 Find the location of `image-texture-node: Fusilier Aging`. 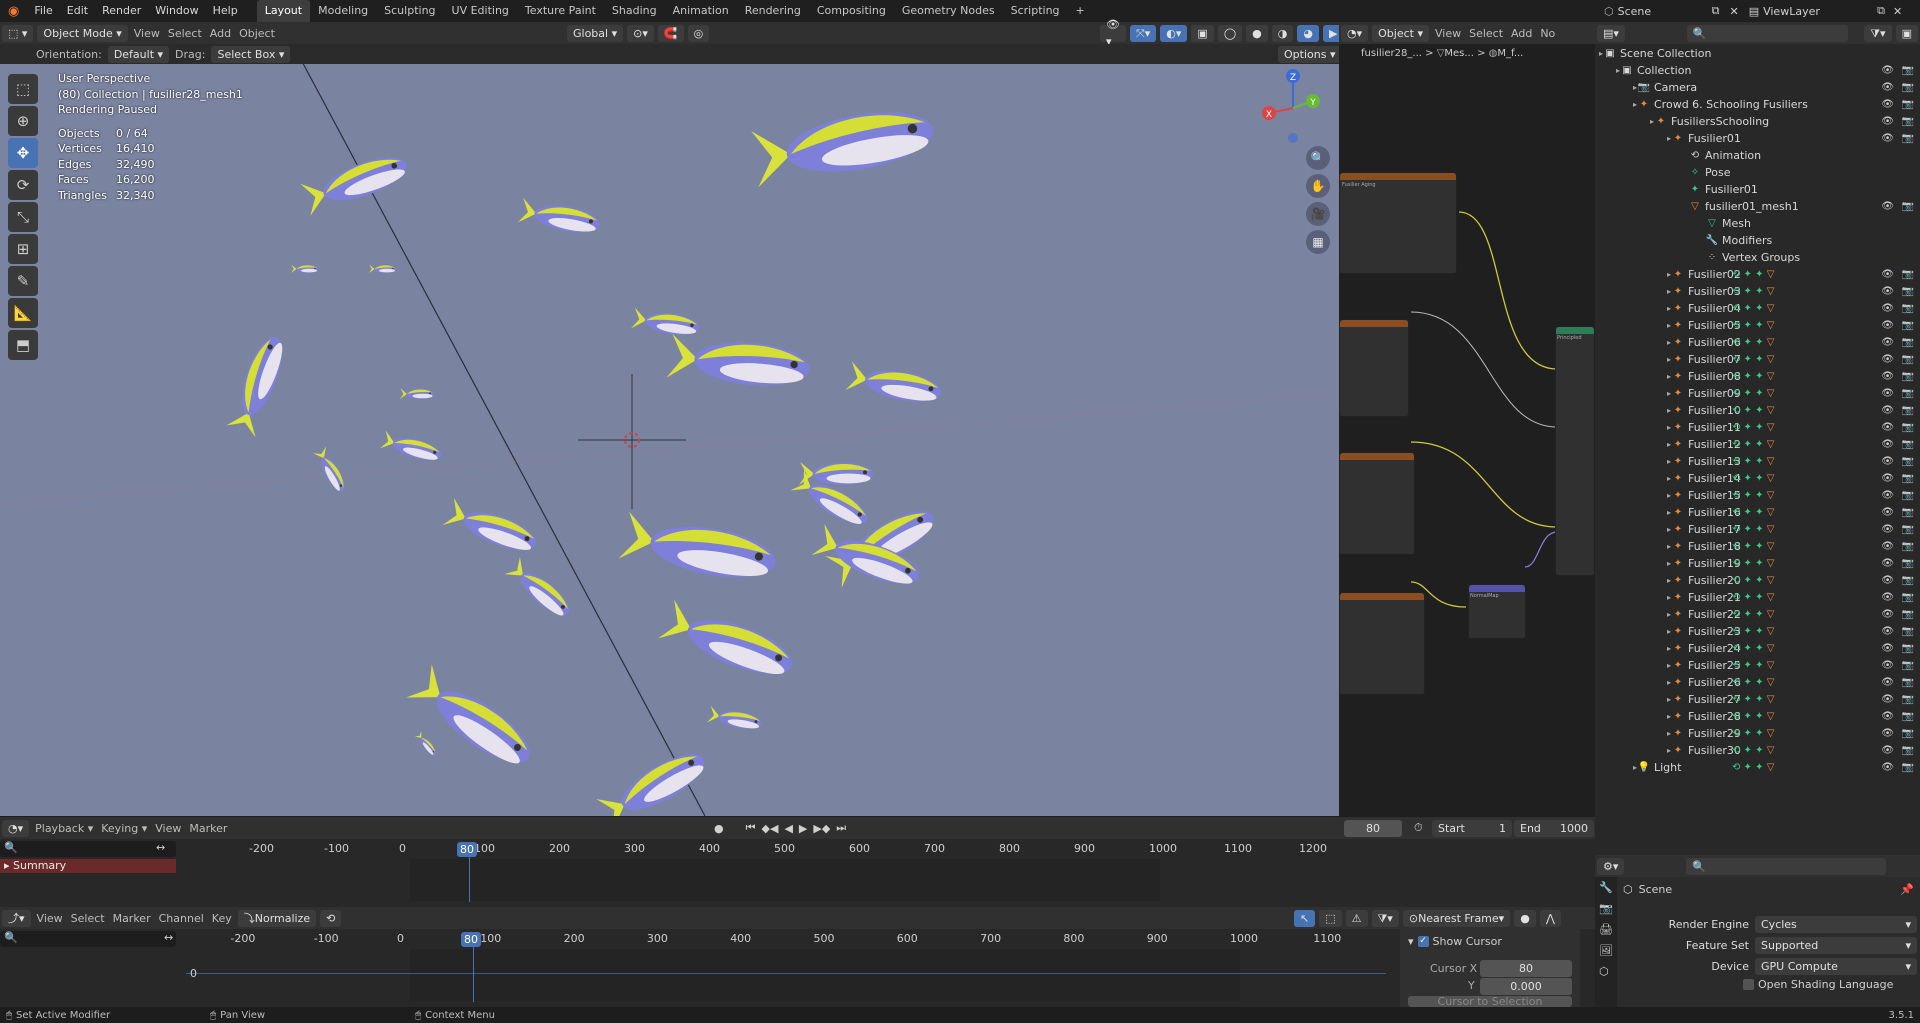

image-texture-node: Fusilier Aging is located at coordinates (1398, 223).